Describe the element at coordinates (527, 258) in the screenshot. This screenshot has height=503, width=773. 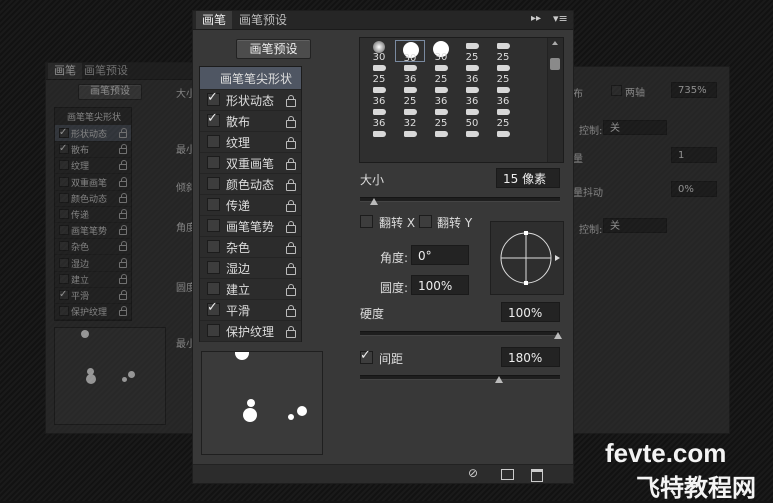
I see `angle-roundness-widget` at that location.